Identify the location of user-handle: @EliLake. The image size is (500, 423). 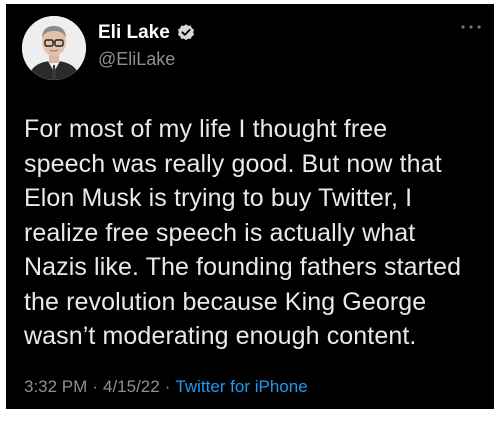
(136, 59).